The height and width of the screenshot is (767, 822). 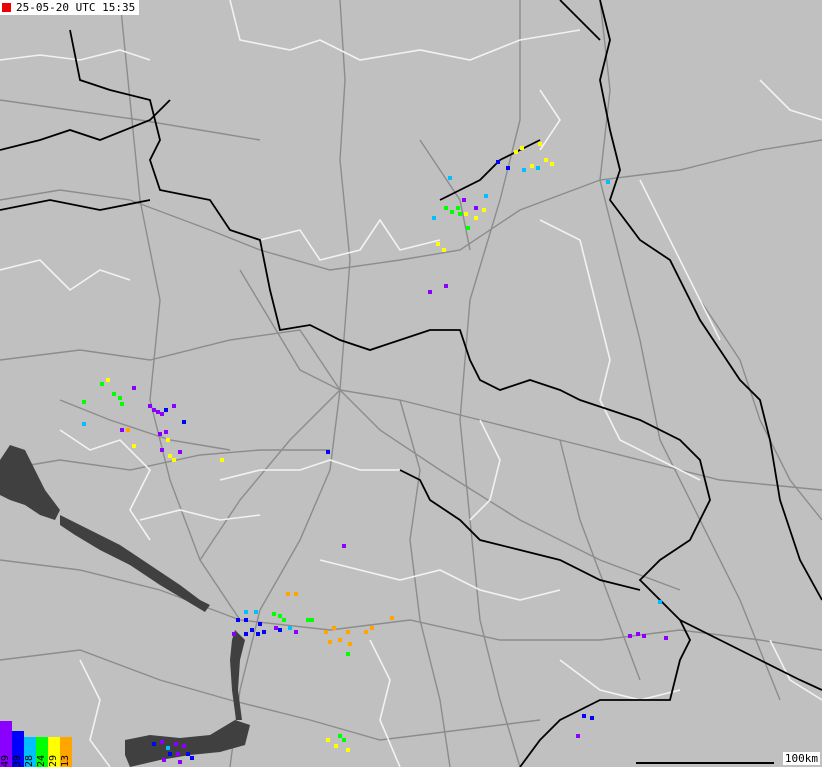 I want to click on legend-label-6: 13, so click(x=65, y=760).